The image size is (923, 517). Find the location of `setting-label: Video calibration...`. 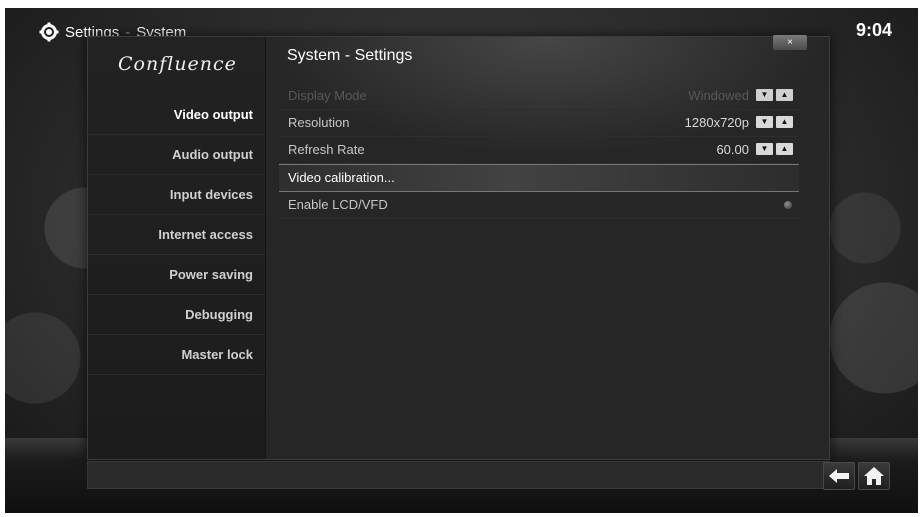

setting-label: Video calibration... is located at coordinates (341, 177).